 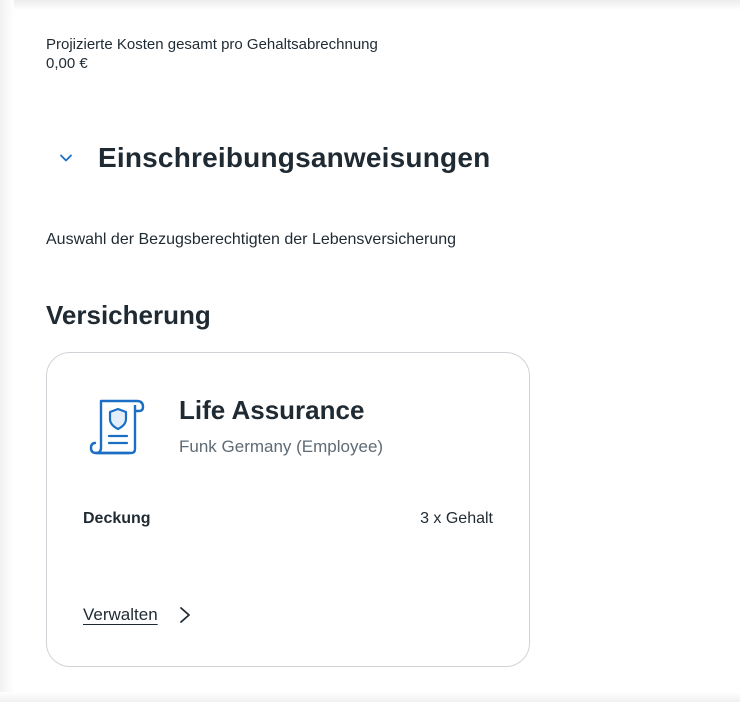 What do you see at coordinates (370, 697) in the screenshot?
I see `bottom-shadow` at bounding box center [370, 697].